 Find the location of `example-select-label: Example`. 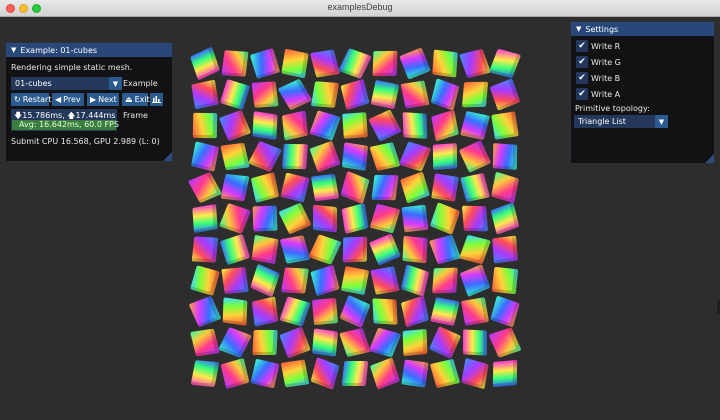

example-select-label: Example is located at coordinates (140, 83).